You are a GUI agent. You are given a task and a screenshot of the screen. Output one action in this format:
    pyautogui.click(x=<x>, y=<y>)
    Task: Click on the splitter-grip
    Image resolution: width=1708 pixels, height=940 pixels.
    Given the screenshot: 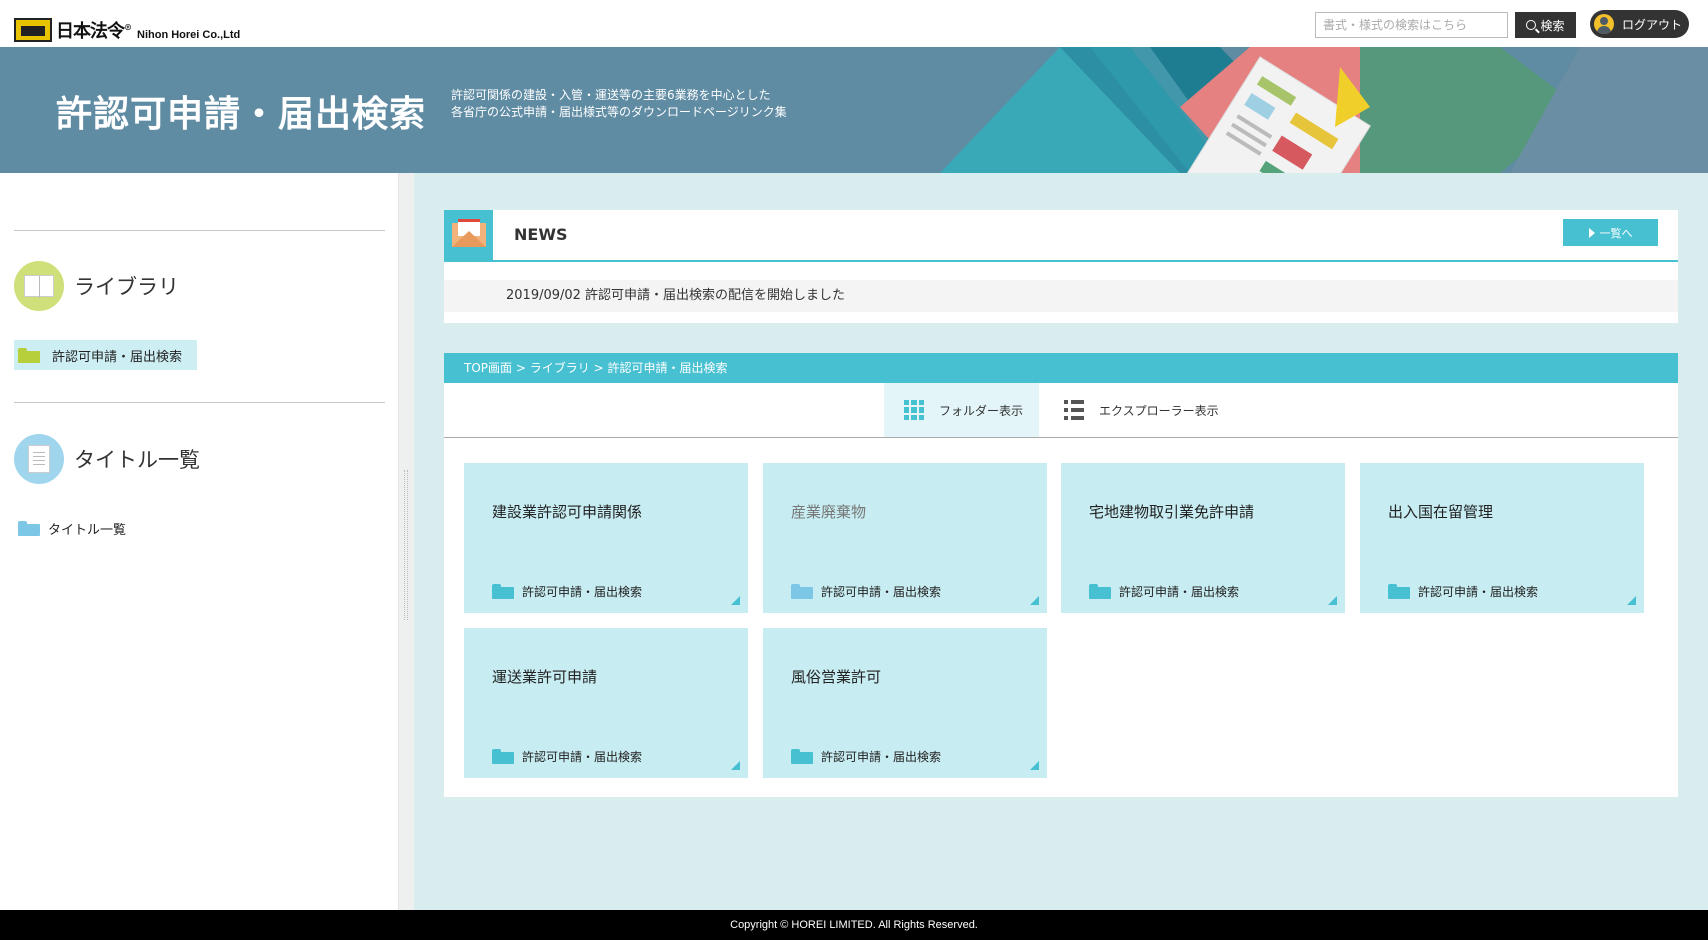 What is the action you would take?
    pyautogui.click(x=406, y=545)
    